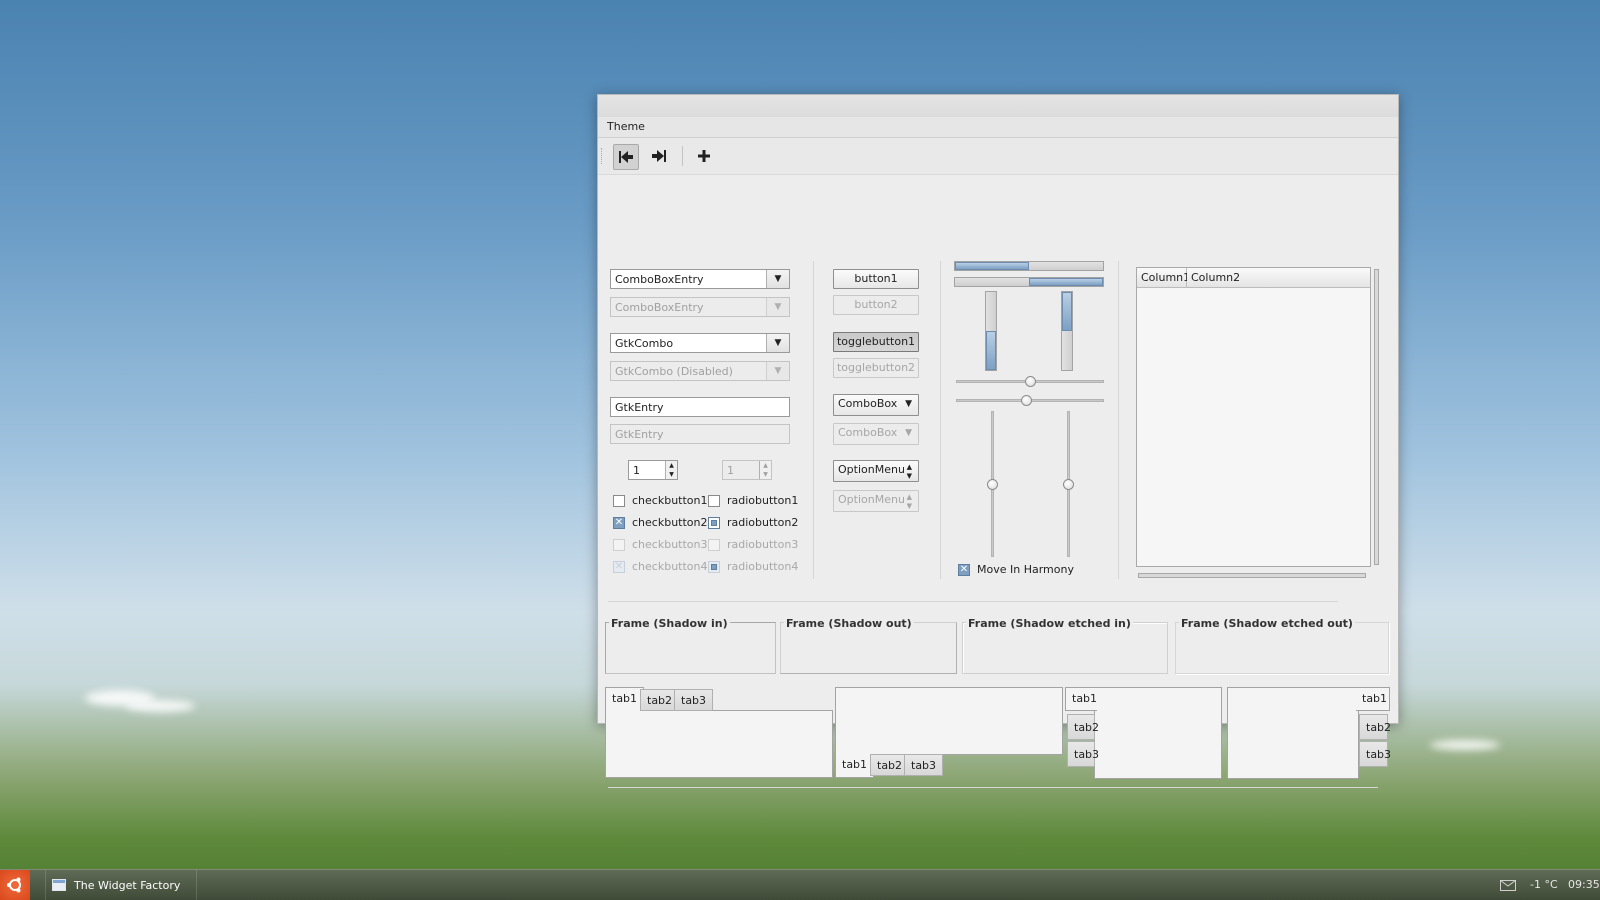  What do you see at coordinates (659, 279) in the screenshot?
I see `combobox-entry-text: ComboBoxEntry` at bounding box center [659, 279].